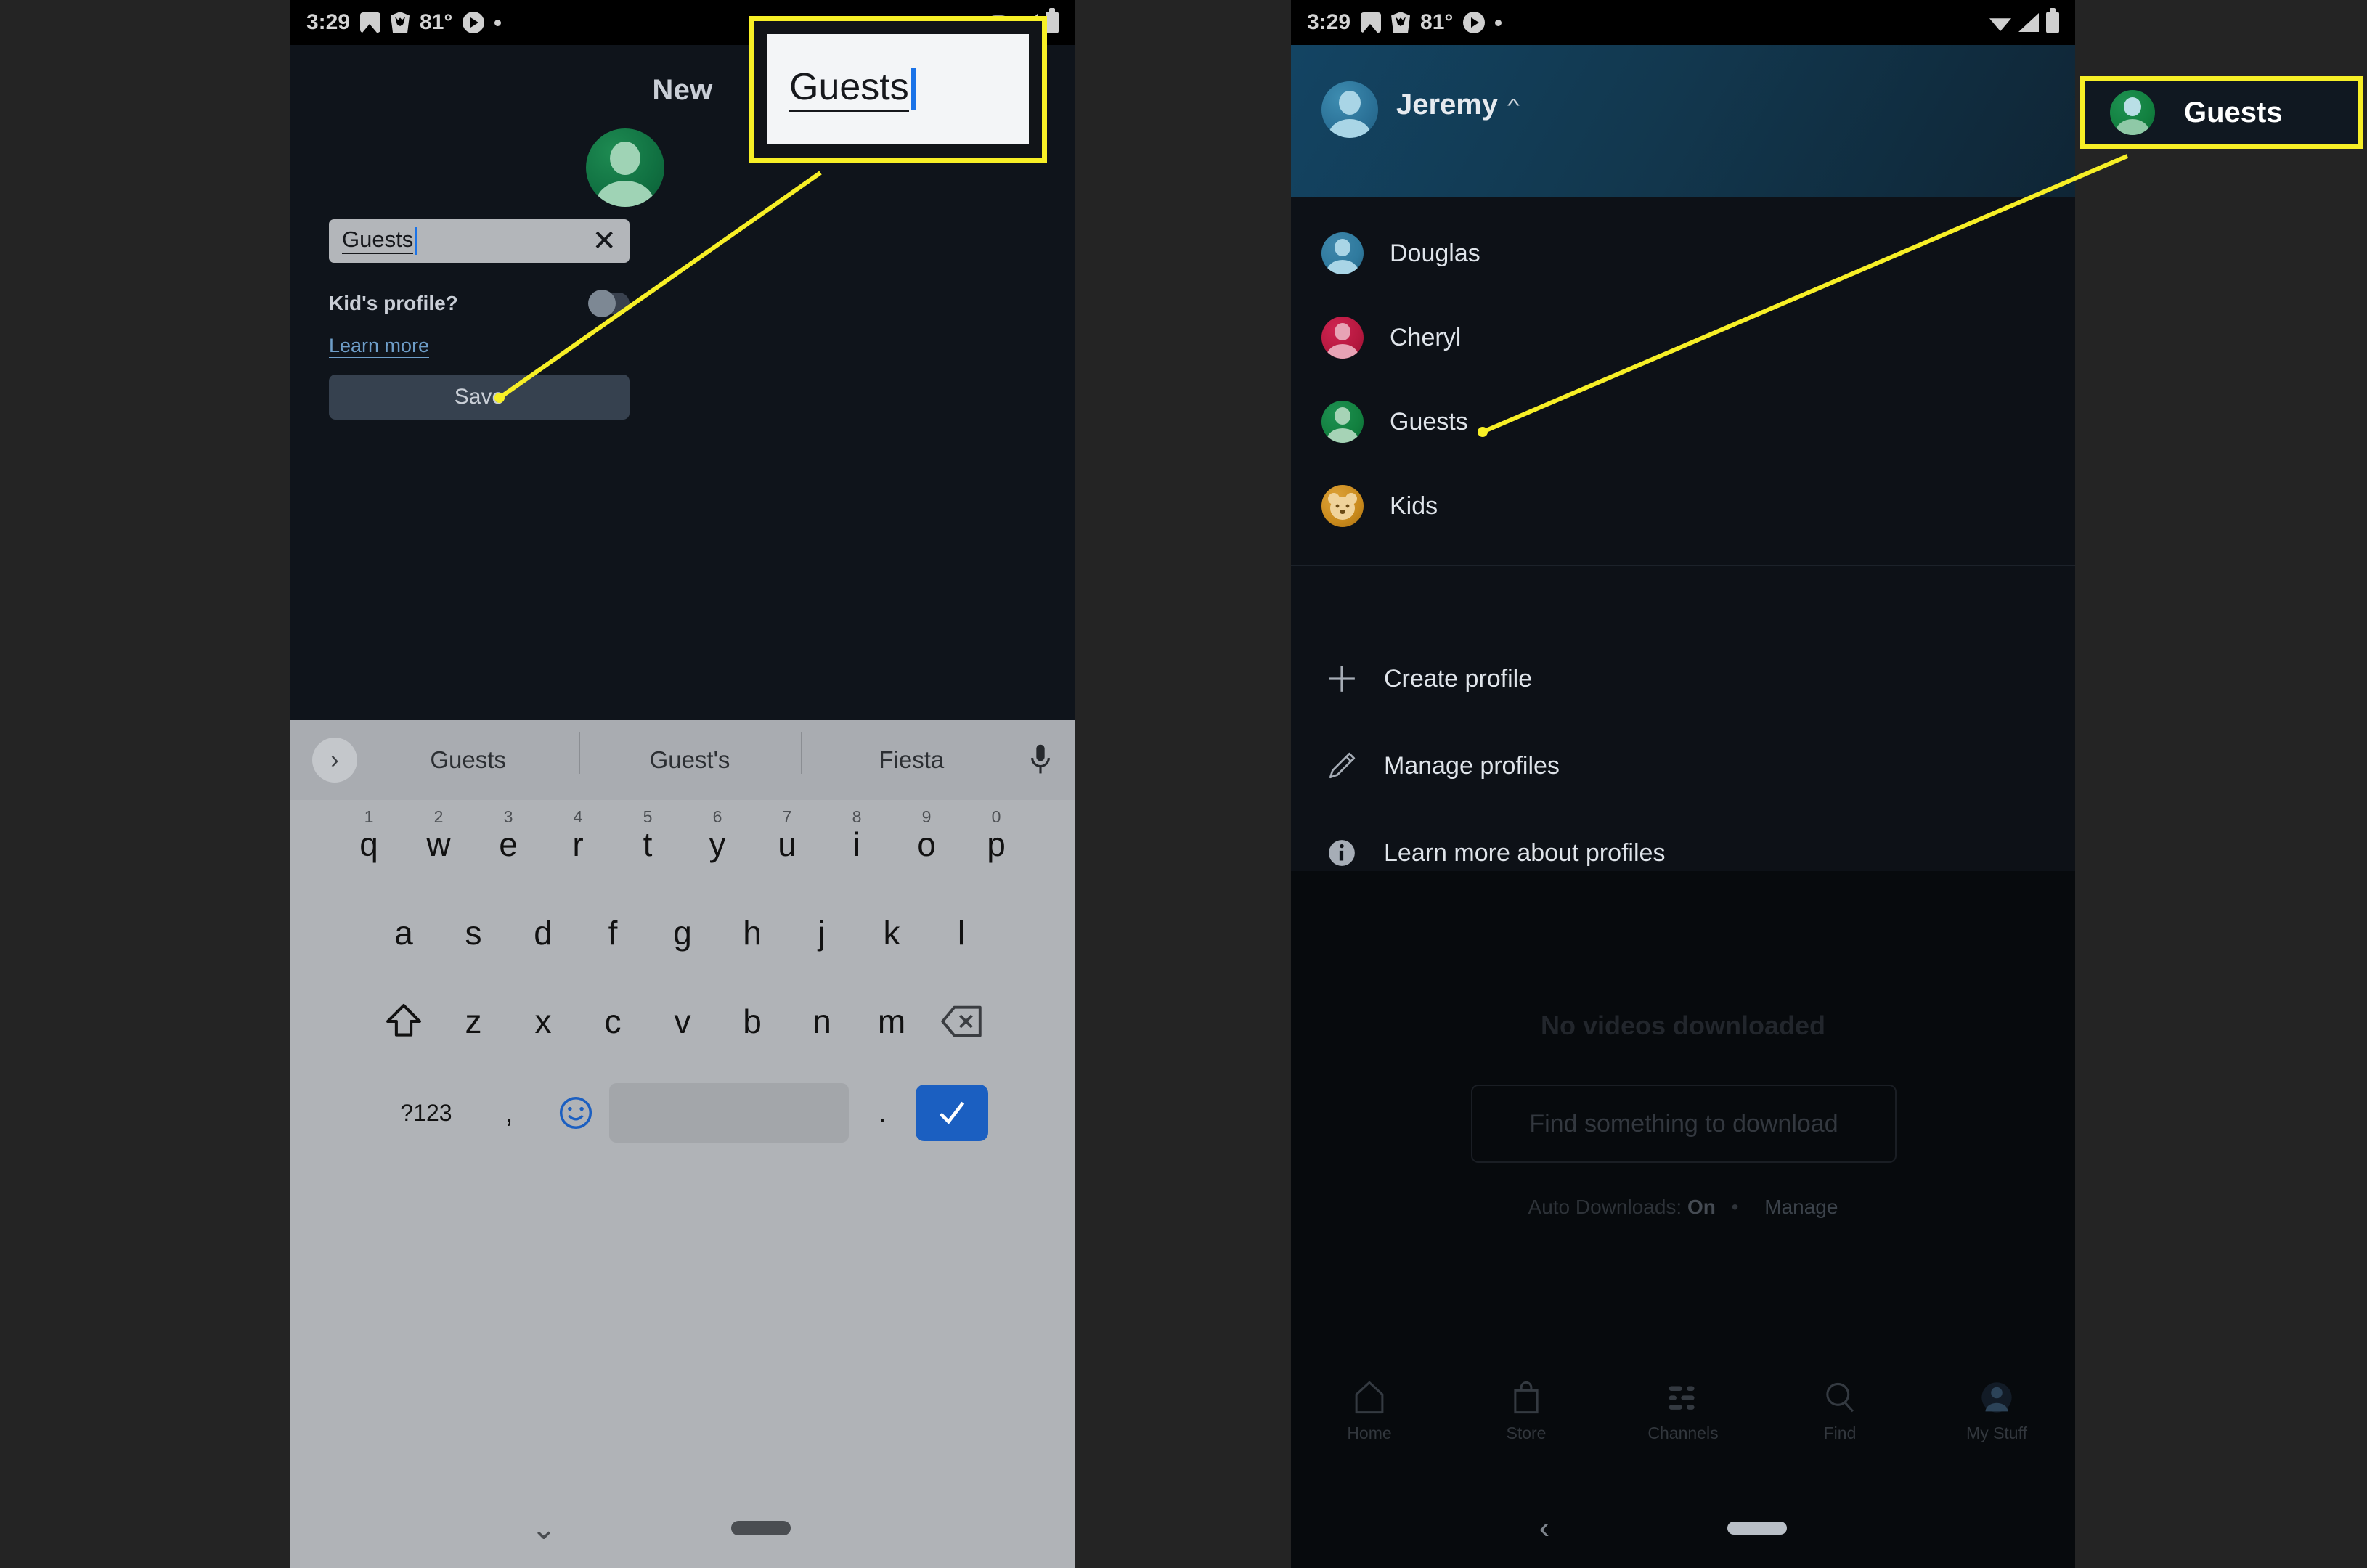 The height and width of the screenshot is (1568, 2367). Describe the element at coordinates (1371, 23) in the screenshot. I see `photos-icon` at that location.